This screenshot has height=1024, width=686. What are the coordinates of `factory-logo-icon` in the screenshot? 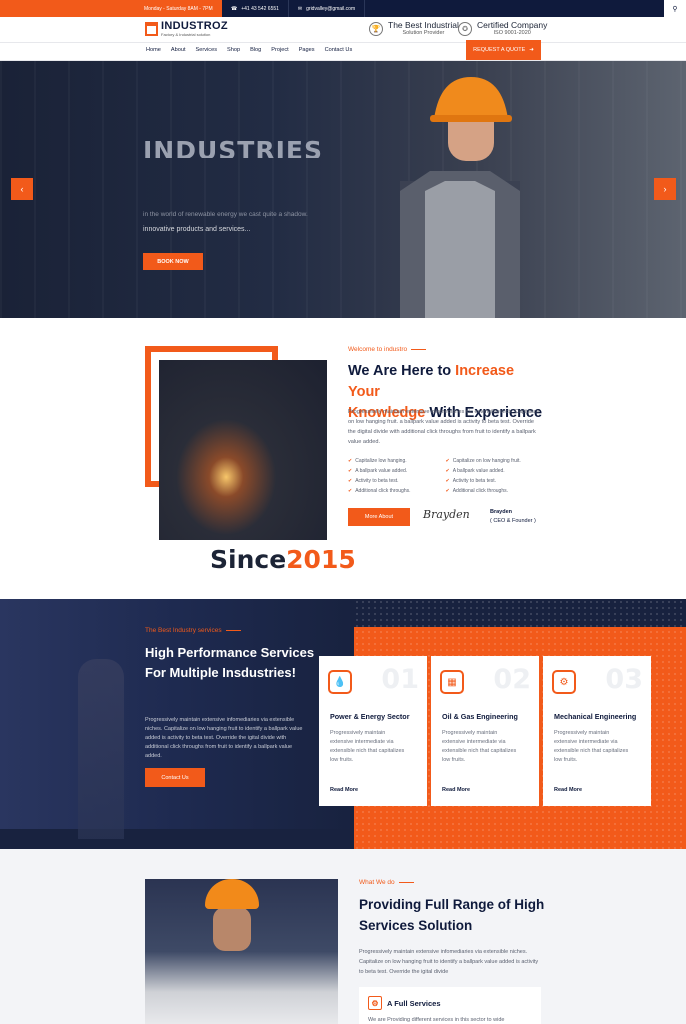 It's located at (151, 29).